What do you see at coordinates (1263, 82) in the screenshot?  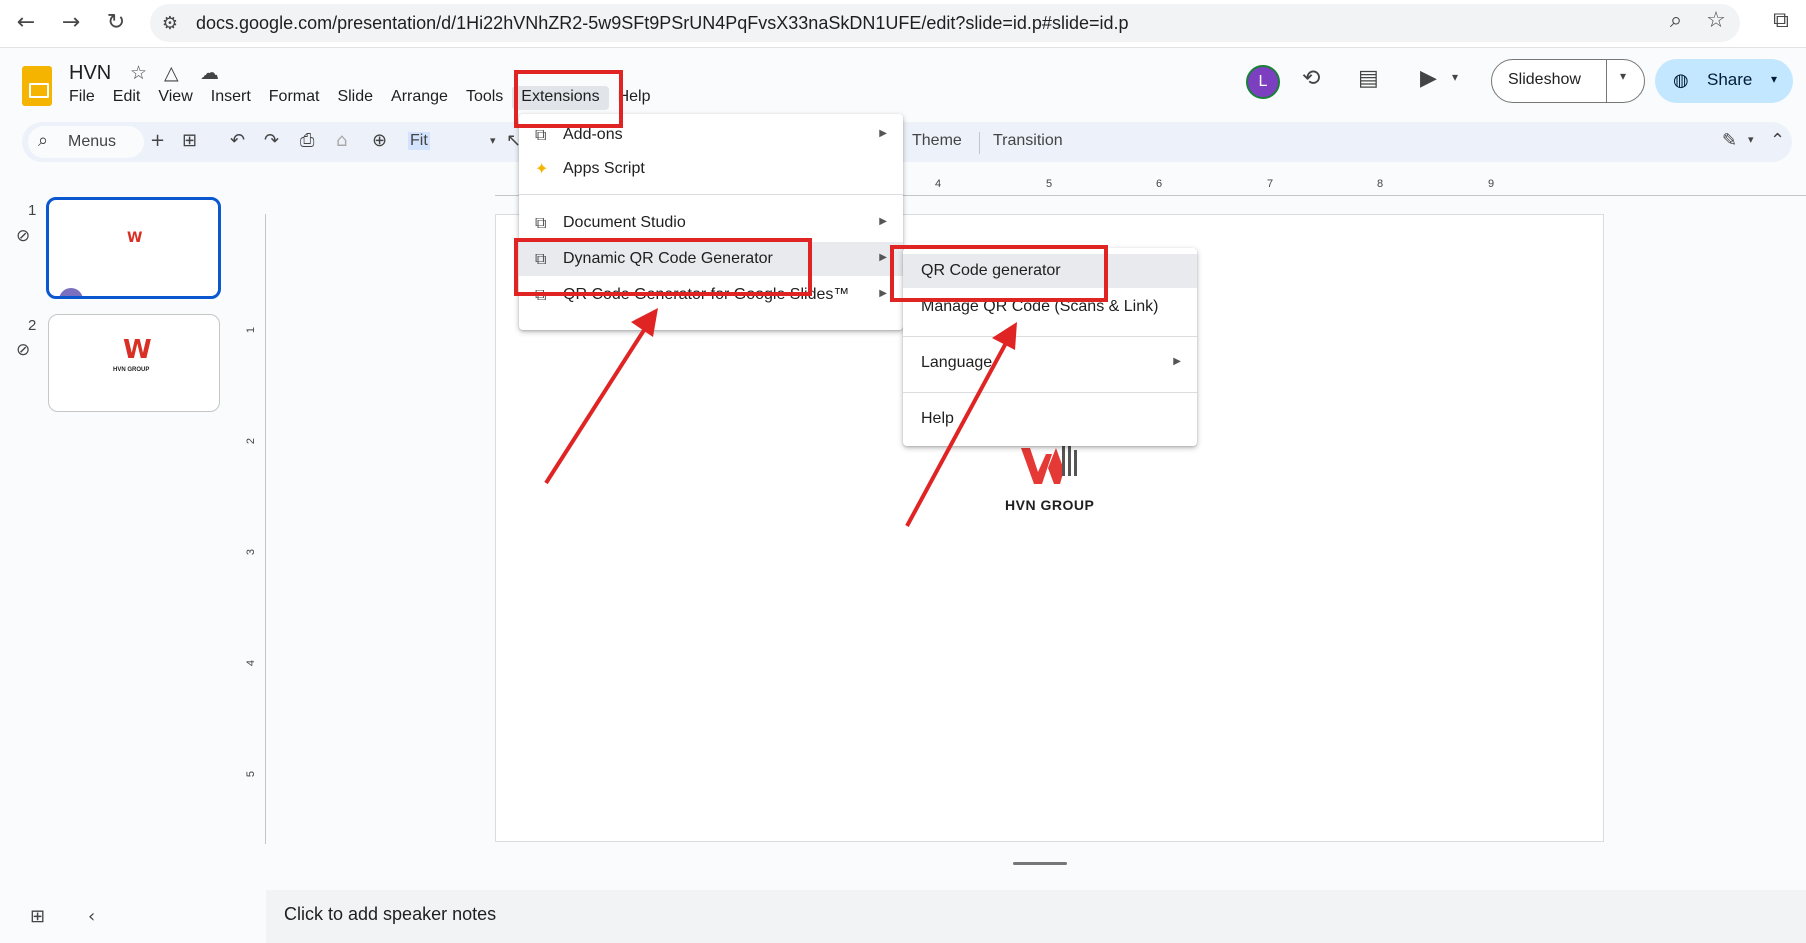 I see `avatar: L` at bounding box center [1263, 82].